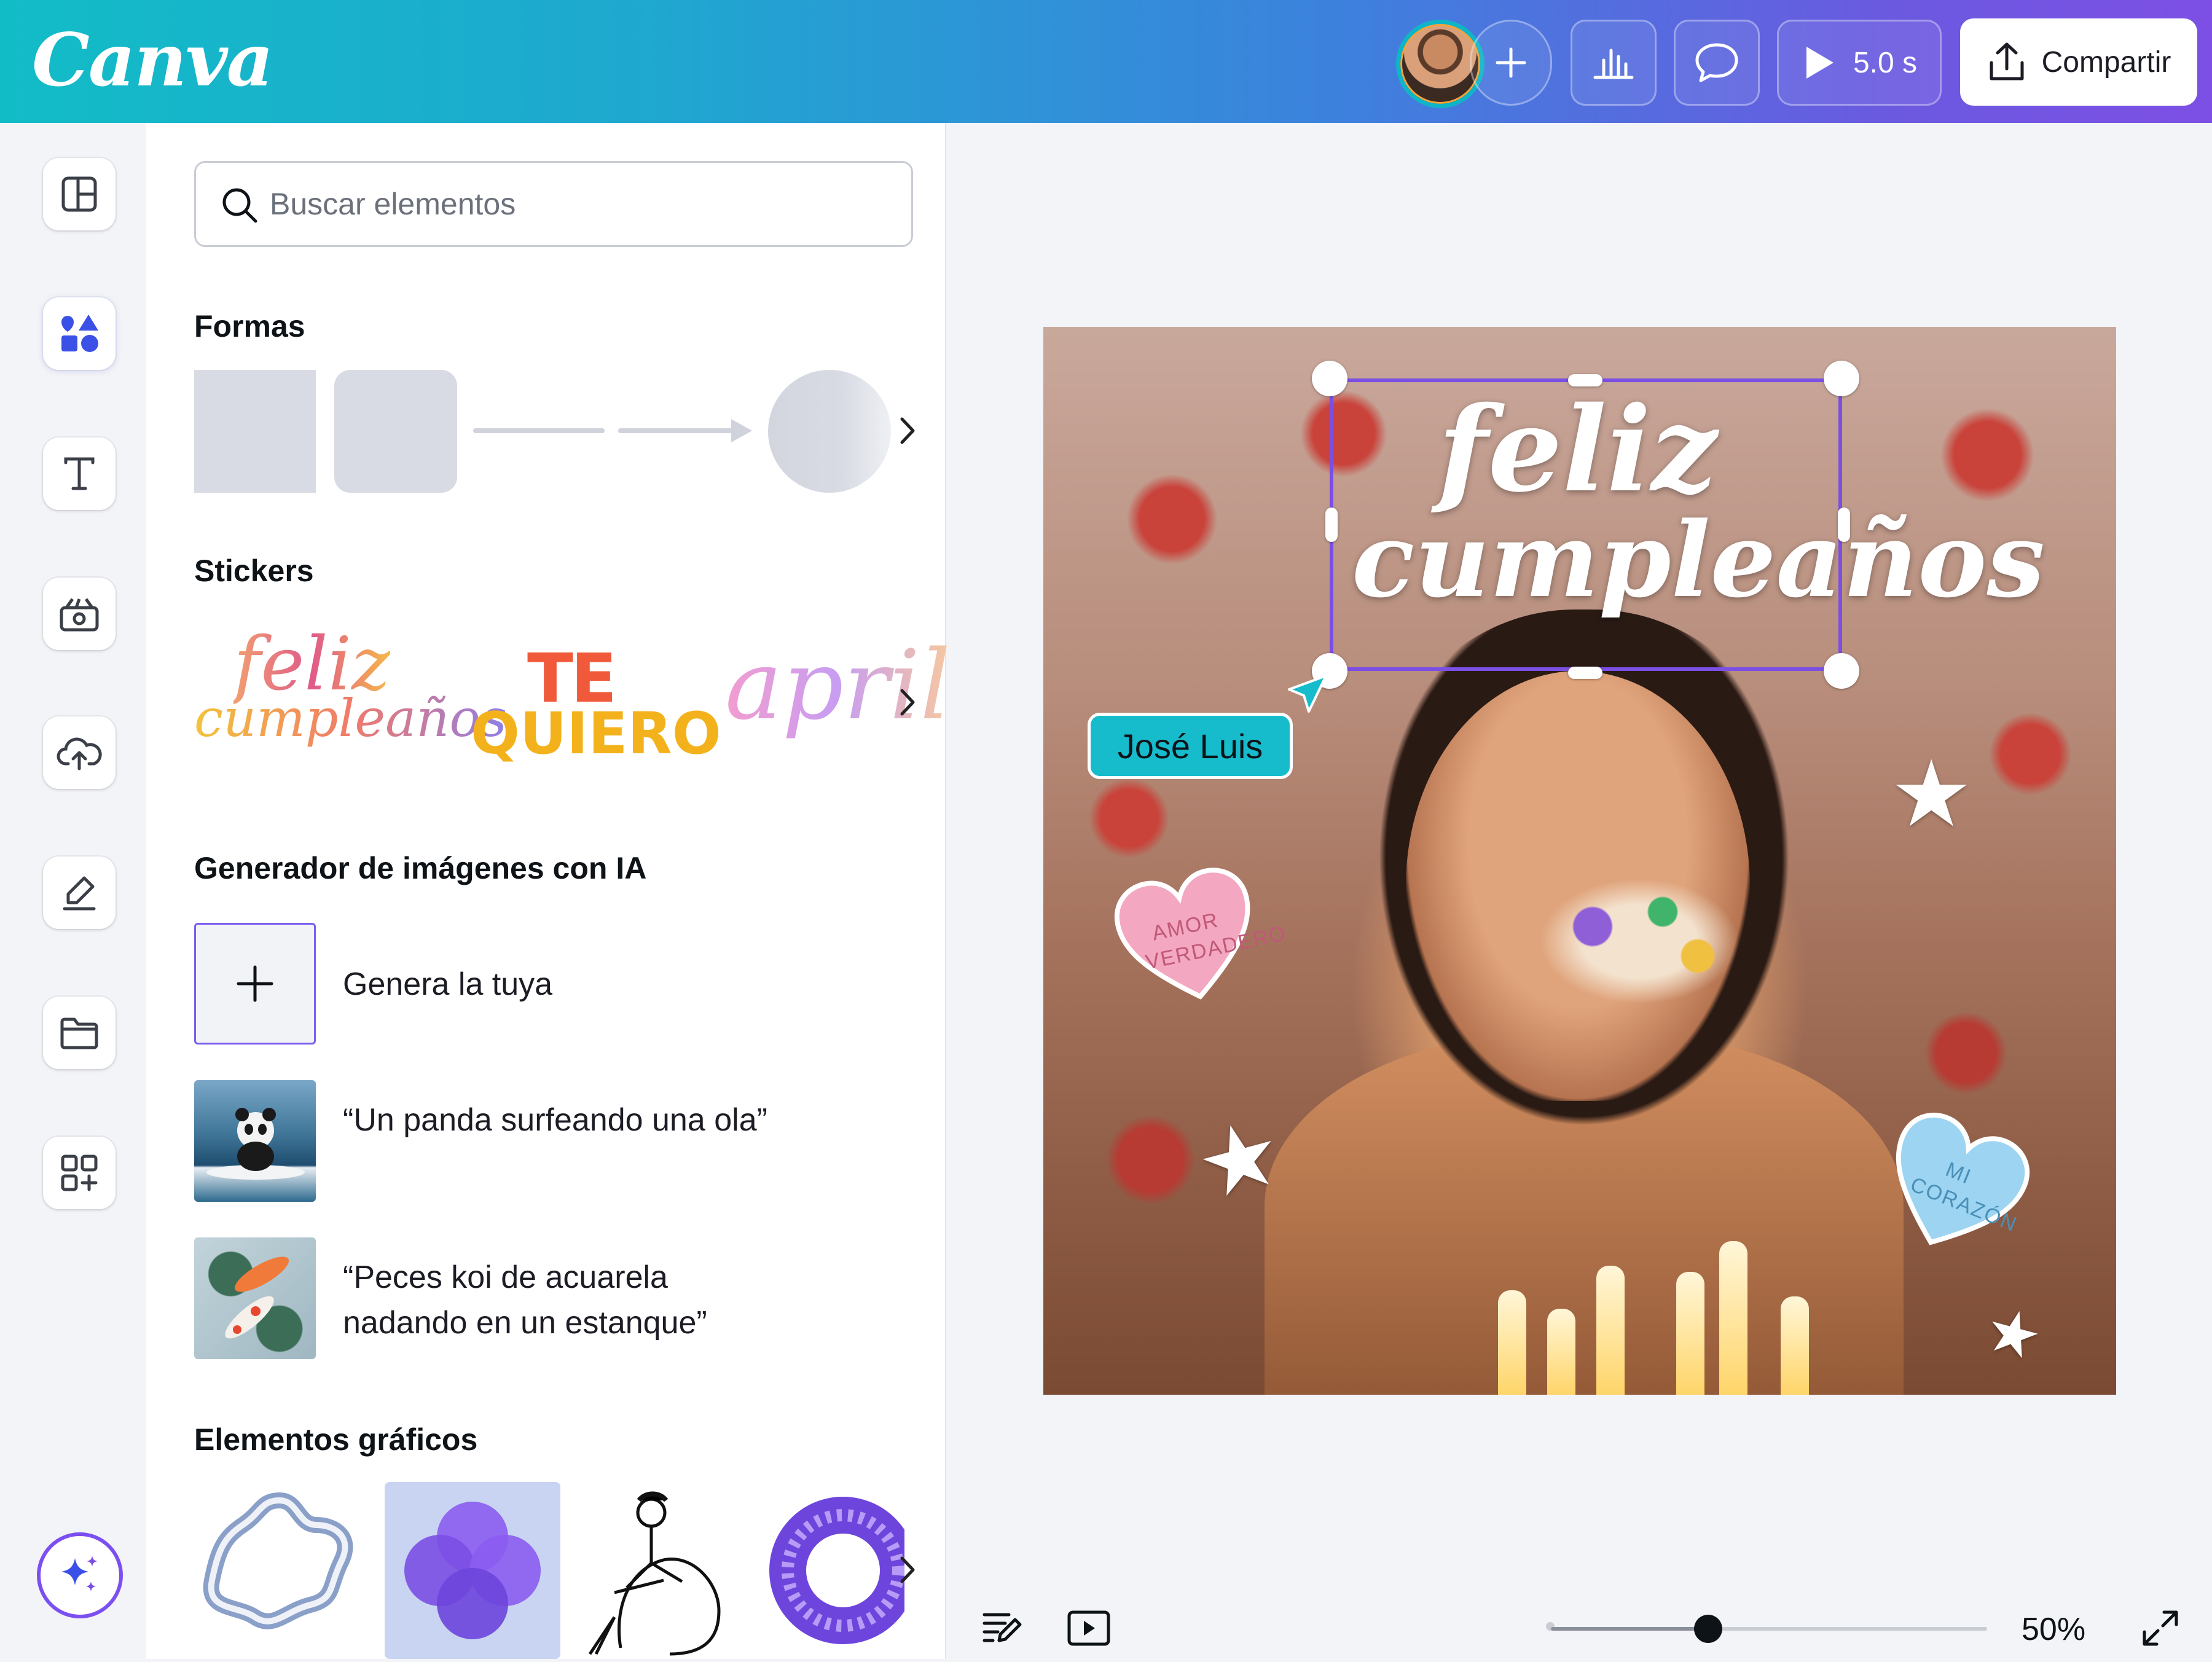 This screenshot has width=2212, height=1662. What do you see at coordinates (1196, 937) in the screenshot?
I see `sticker-heart-amor: AMOR VERDADERO` at bounding box center [1196, 937].